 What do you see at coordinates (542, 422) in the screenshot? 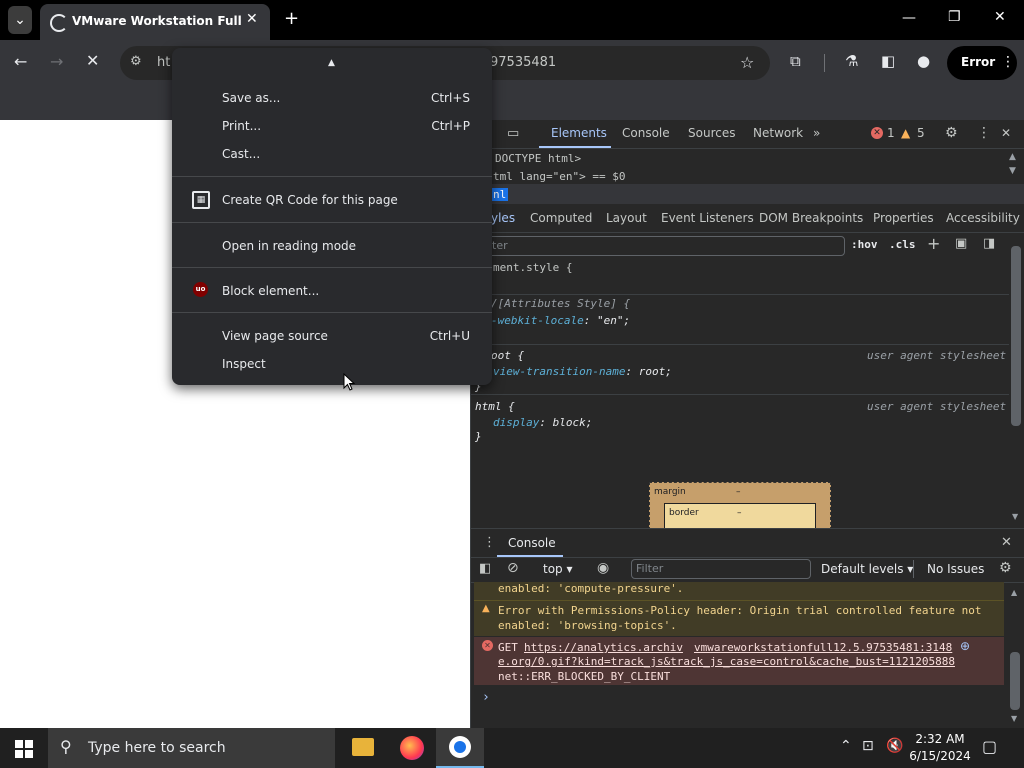
I see `rule-html-decl: display: block;` at bounding box center [542, 422].